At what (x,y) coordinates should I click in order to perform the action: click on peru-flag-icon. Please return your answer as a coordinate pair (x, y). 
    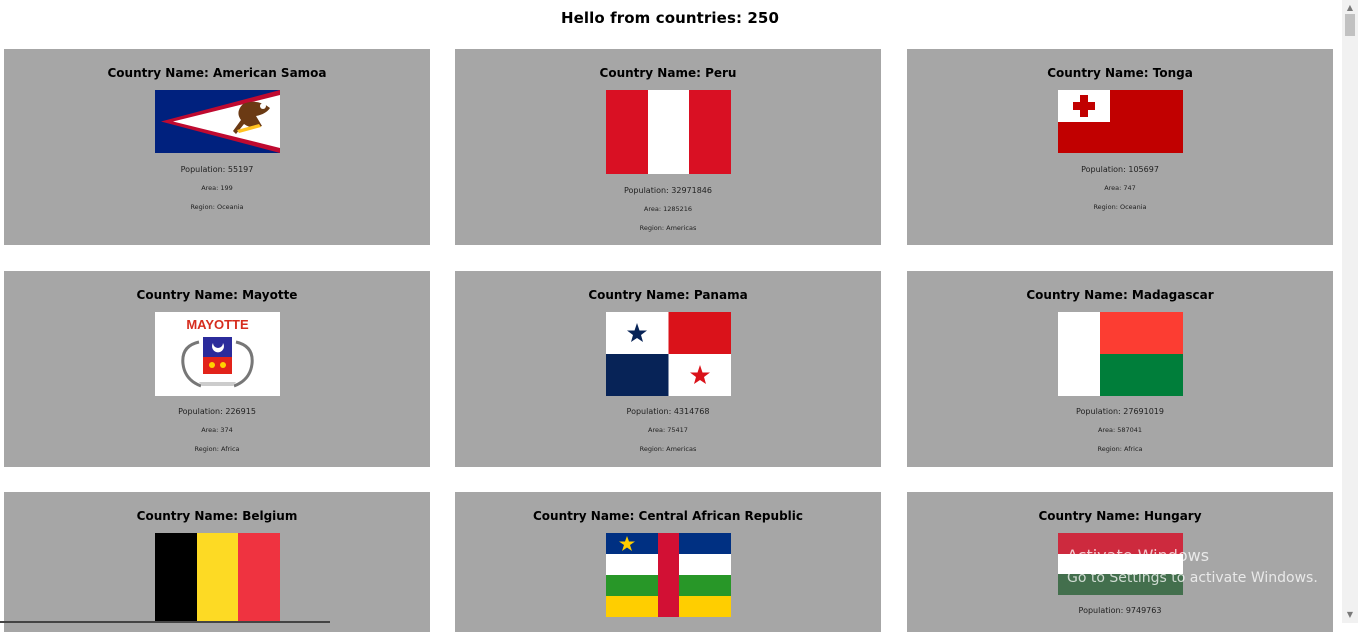
    Looking at the image, I should click on (668, 132).